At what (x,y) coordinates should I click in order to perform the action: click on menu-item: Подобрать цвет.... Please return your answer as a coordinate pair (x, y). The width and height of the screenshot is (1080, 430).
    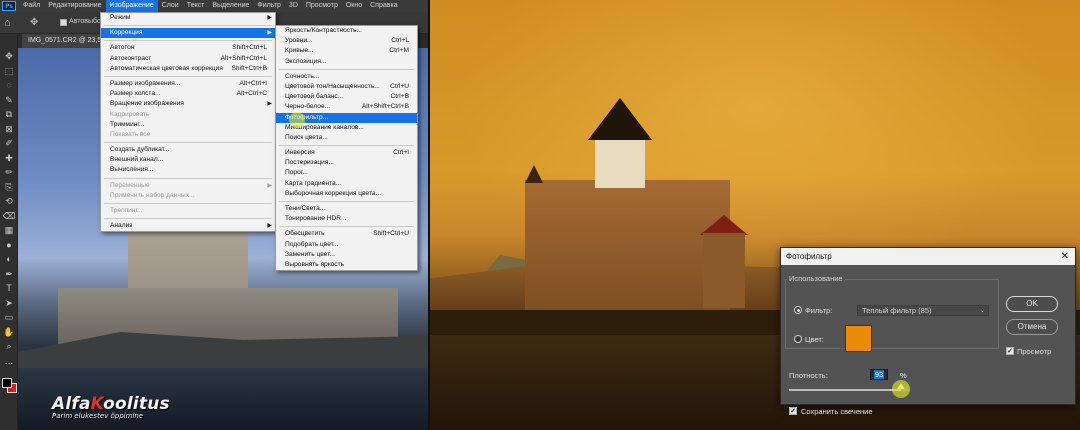
    Looking at the image, I should click on (346, 245).